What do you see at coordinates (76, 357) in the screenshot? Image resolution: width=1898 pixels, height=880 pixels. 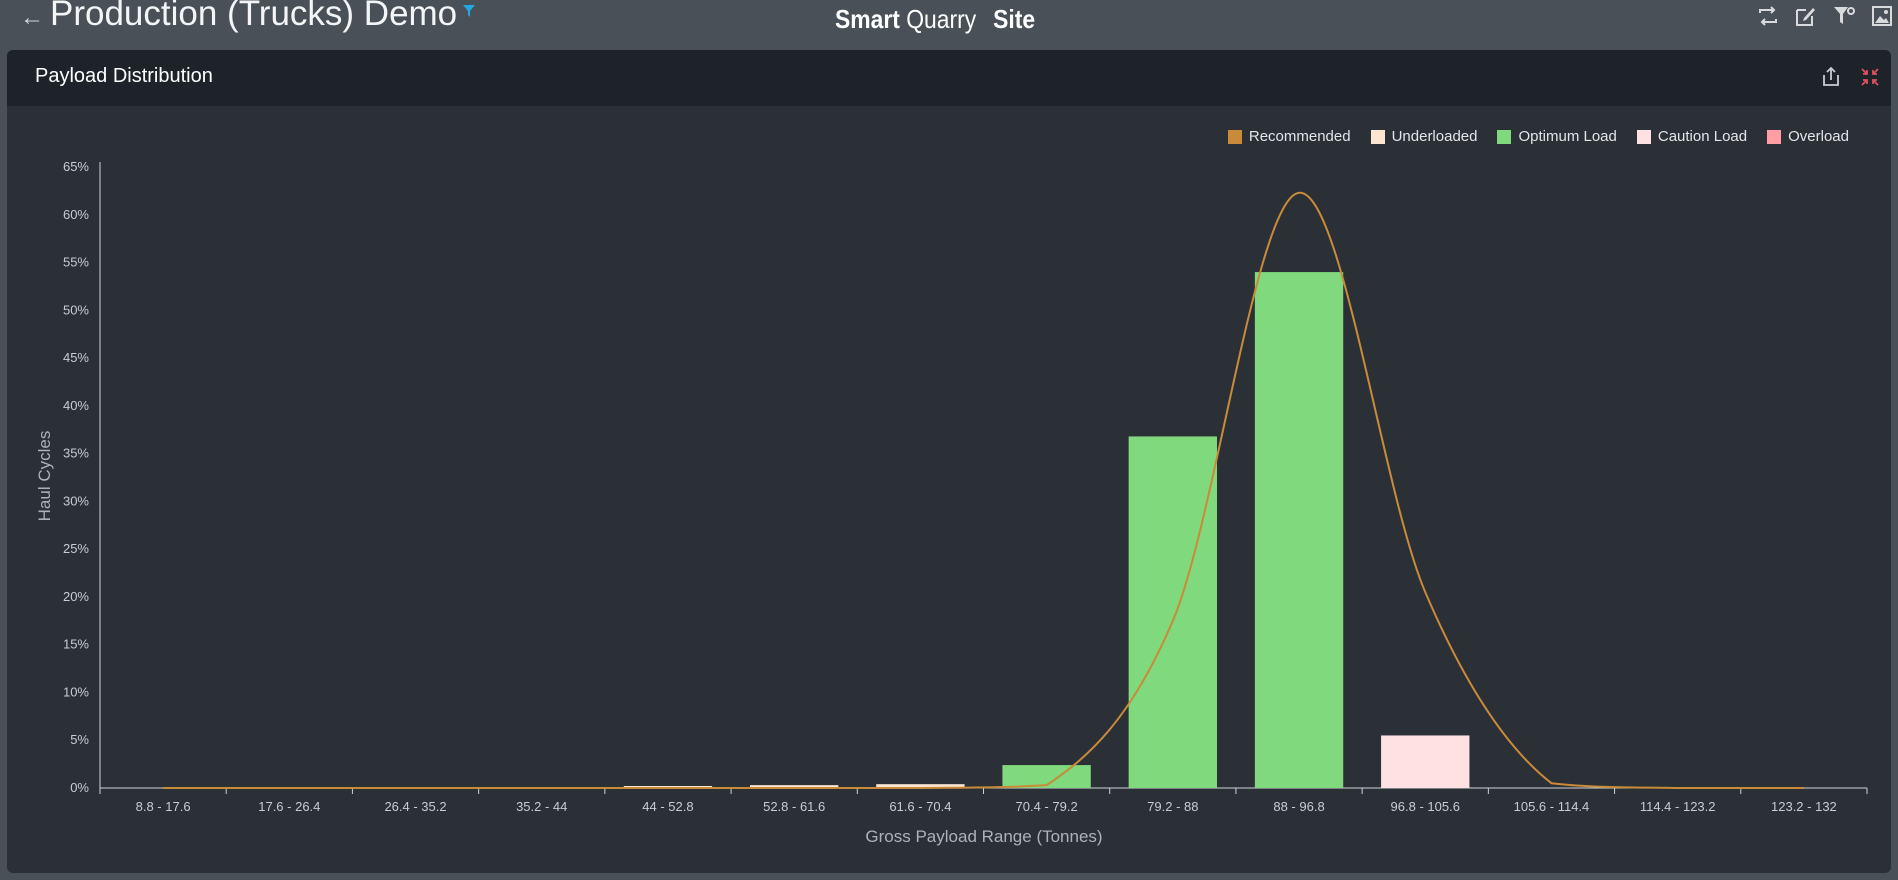 I see `y-tick-label: 45%` at bounding box center [76, 357].